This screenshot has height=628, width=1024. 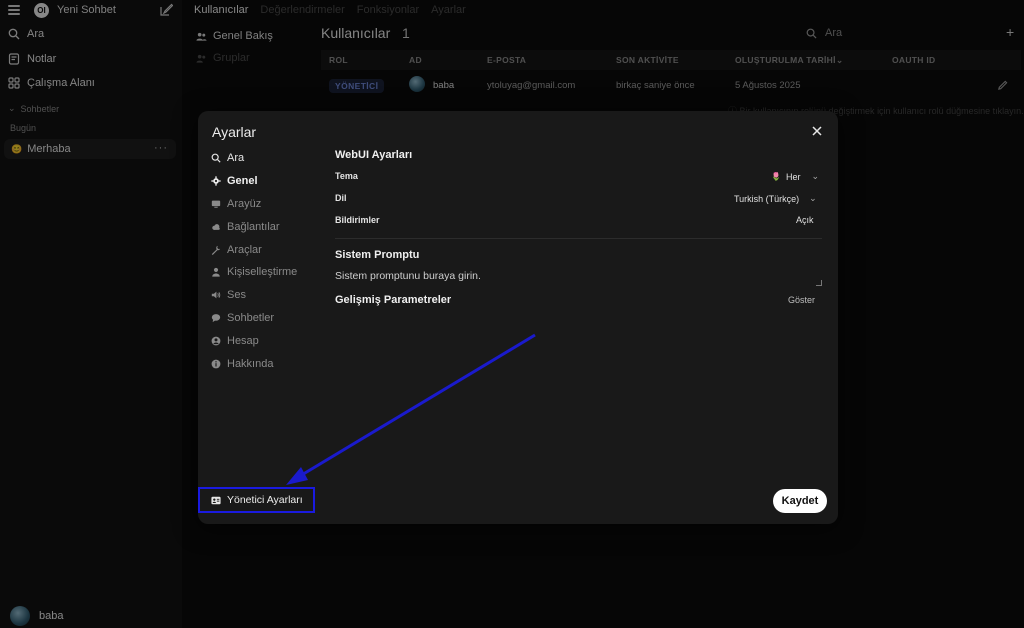 I want to click on settings-nav-label: Arayüz, so click(x=244, y=203).